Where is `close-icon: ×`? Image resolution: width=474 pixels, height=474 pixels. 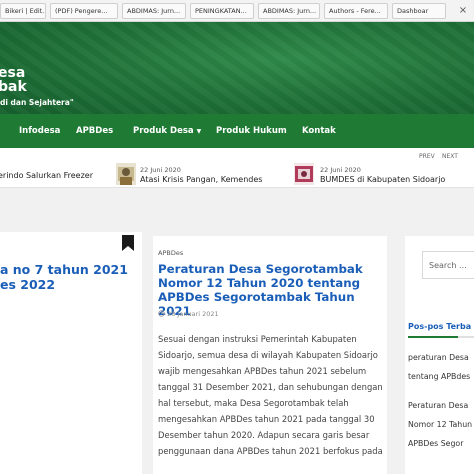 close-icon: × is located at coordinates (463, 11).